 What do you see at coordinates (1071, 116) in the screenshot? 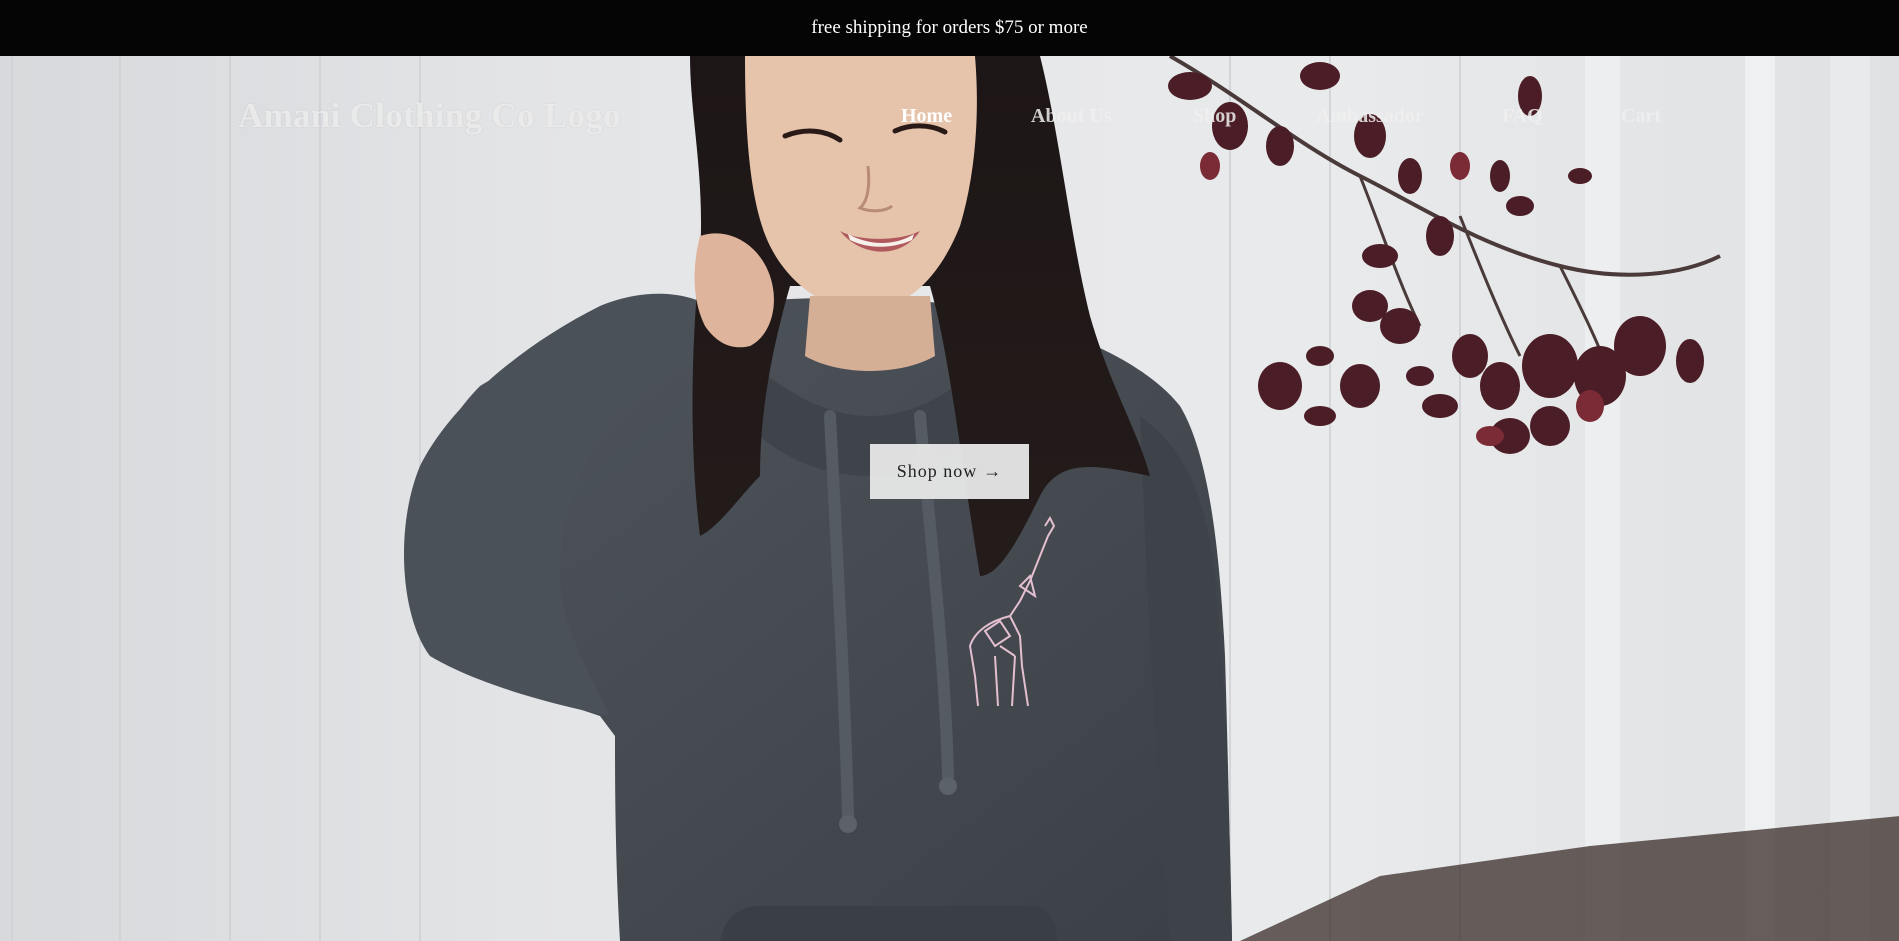
I see `nav-about-us-link: About Us` at bounding box center [1071, 116].